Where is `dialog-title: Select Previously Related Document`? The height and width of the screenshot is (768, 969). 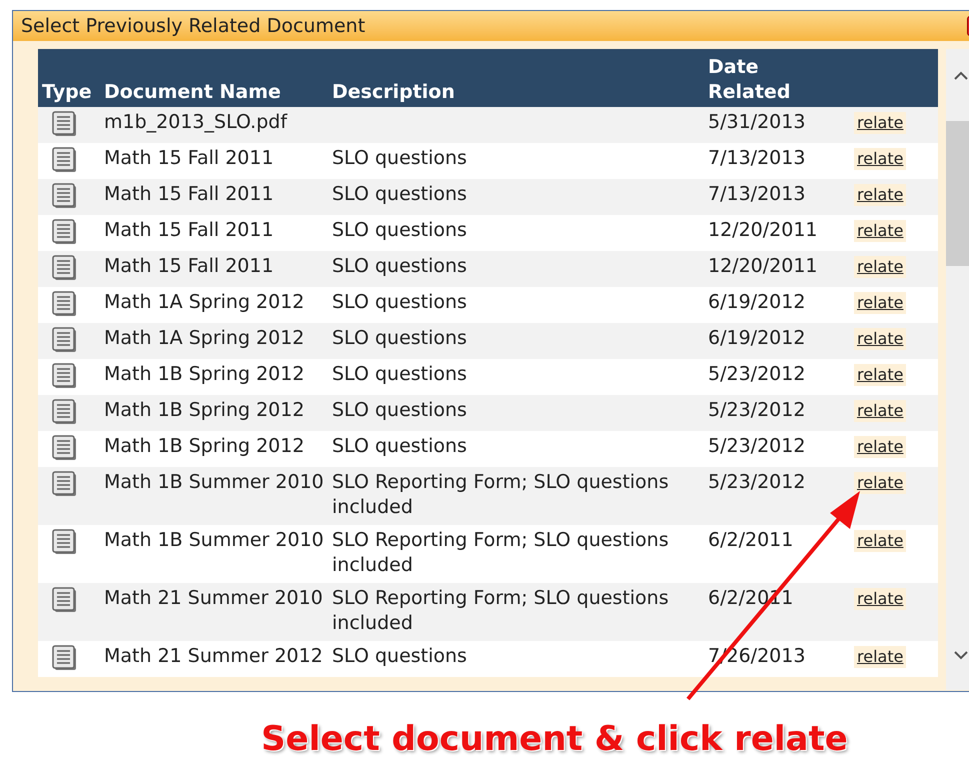
dialog-title: Select Previously Related Document is located at coordinates (193, 26).